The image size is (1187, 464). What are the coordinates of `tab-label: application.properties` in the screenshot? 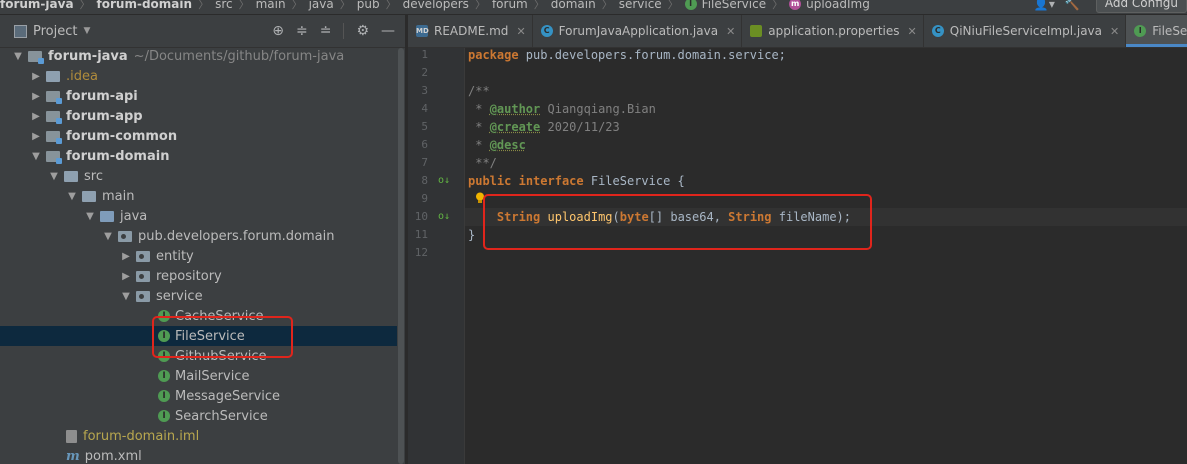 It's located at (834, 31).